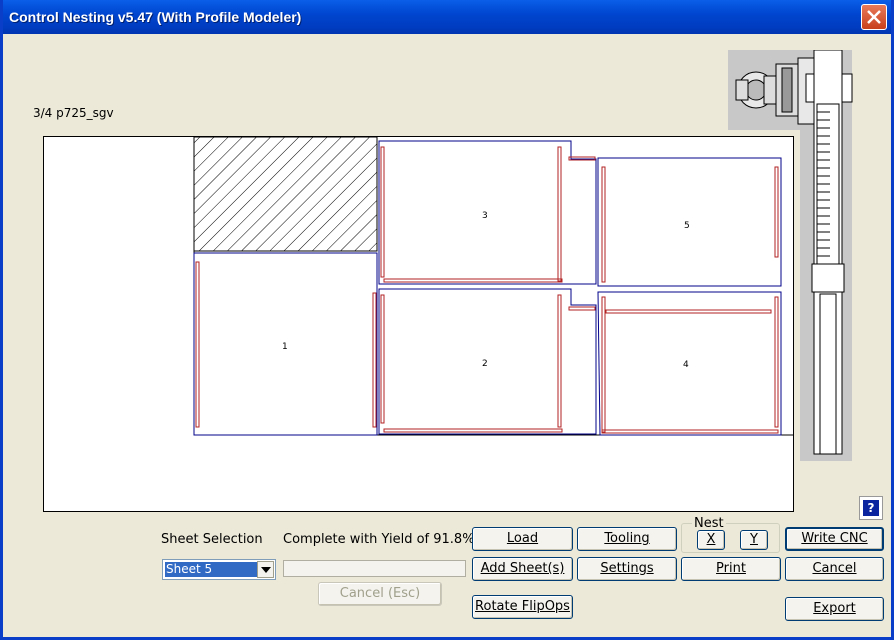 The width and height of the screenshot is (894, 640). What do you see at coordinates (212, 539) in the screenshot?
I see `sheet-selection-label: Sheet Selection` at bounding box center [212, 539].